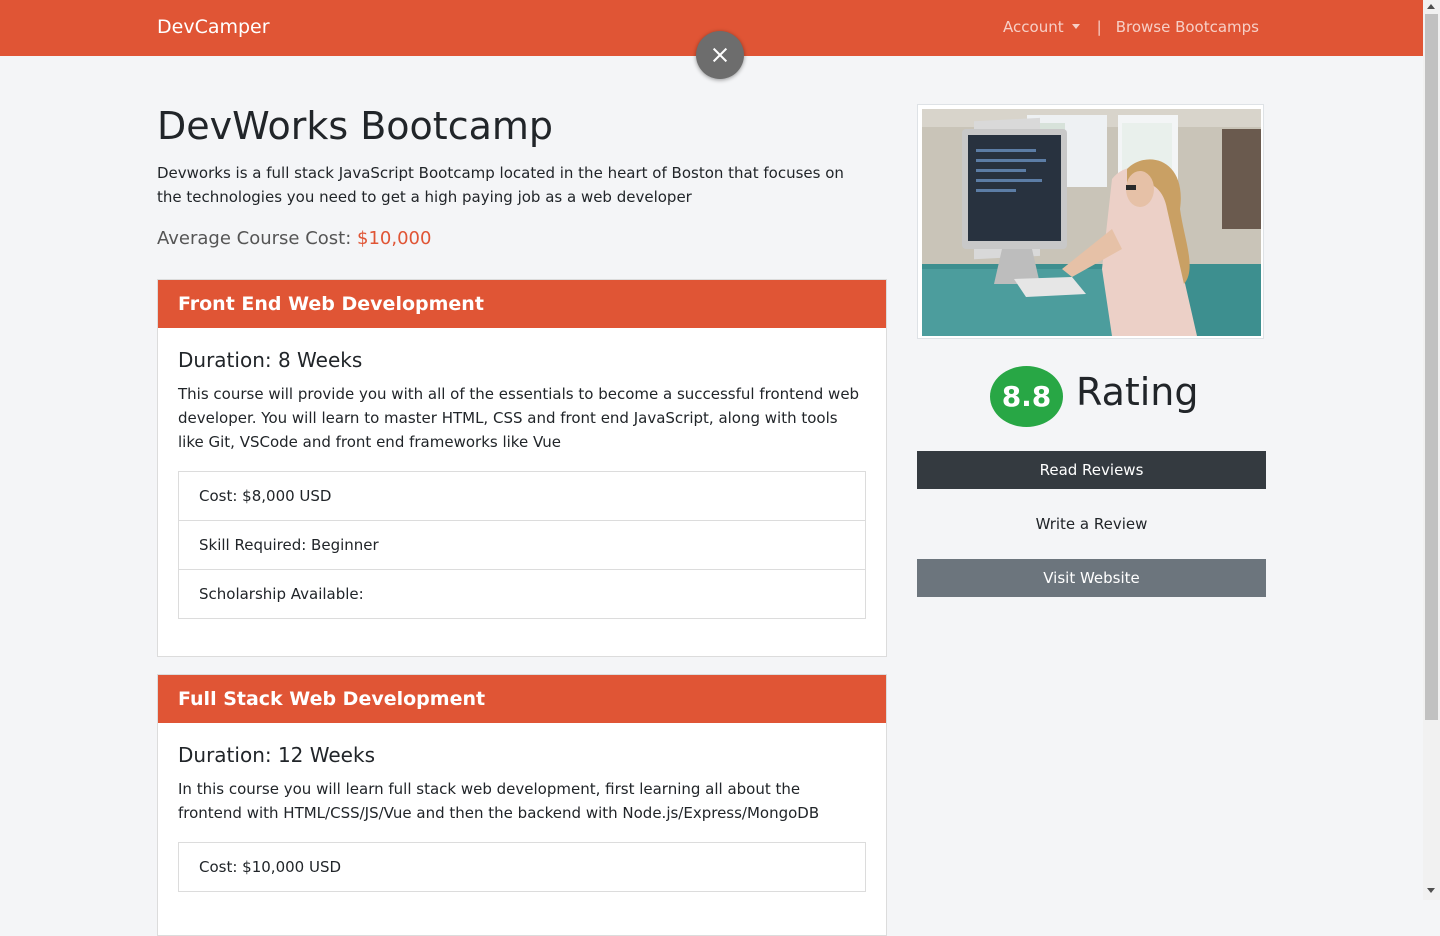 This screenshot has width=1440, height=936. What do you see at coordinates (1075, 26) in the screenshot?
I see `chevron-down-icon` at bounding box center [1075, 26].